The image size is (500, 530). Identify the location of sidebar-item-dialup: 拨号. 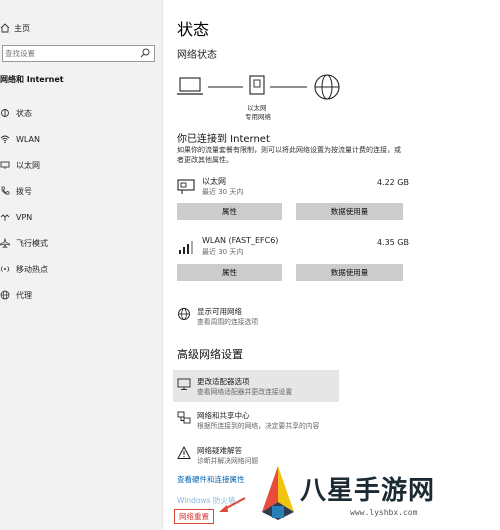
(80, 191).